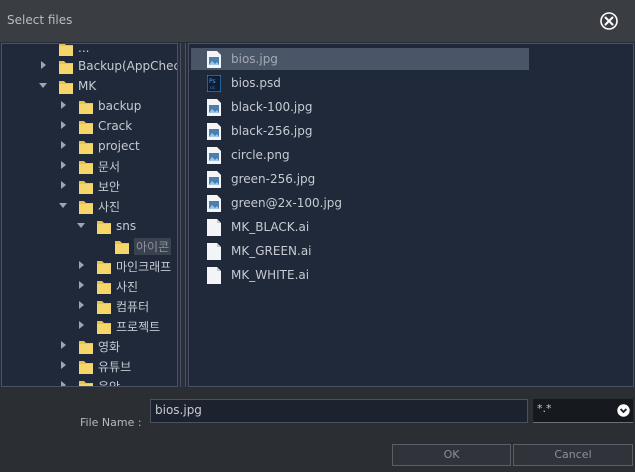  Describe the element at coordinates (126, 226) in the screenshot. I see `tree-item-label: sns` at that location.